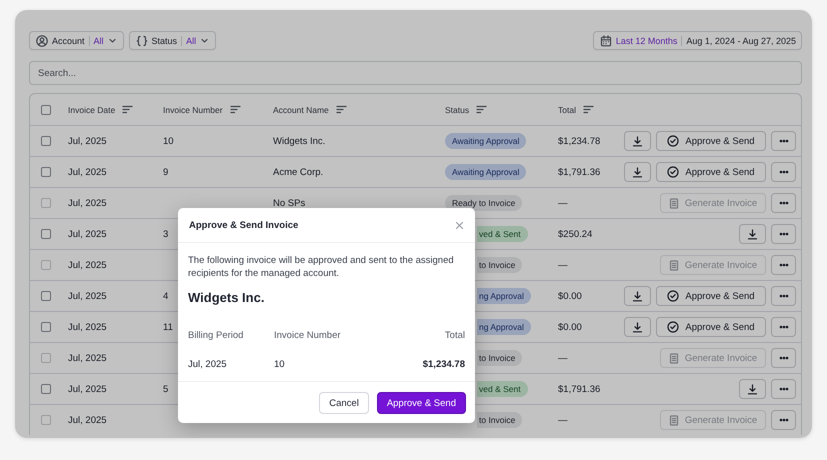 The width and height of the screenshot is (827, 460). What do you see at coordinates (172, 40) in the screenshot?
I see `filter-dropdown: Status All` at bounding box center [172, 40].